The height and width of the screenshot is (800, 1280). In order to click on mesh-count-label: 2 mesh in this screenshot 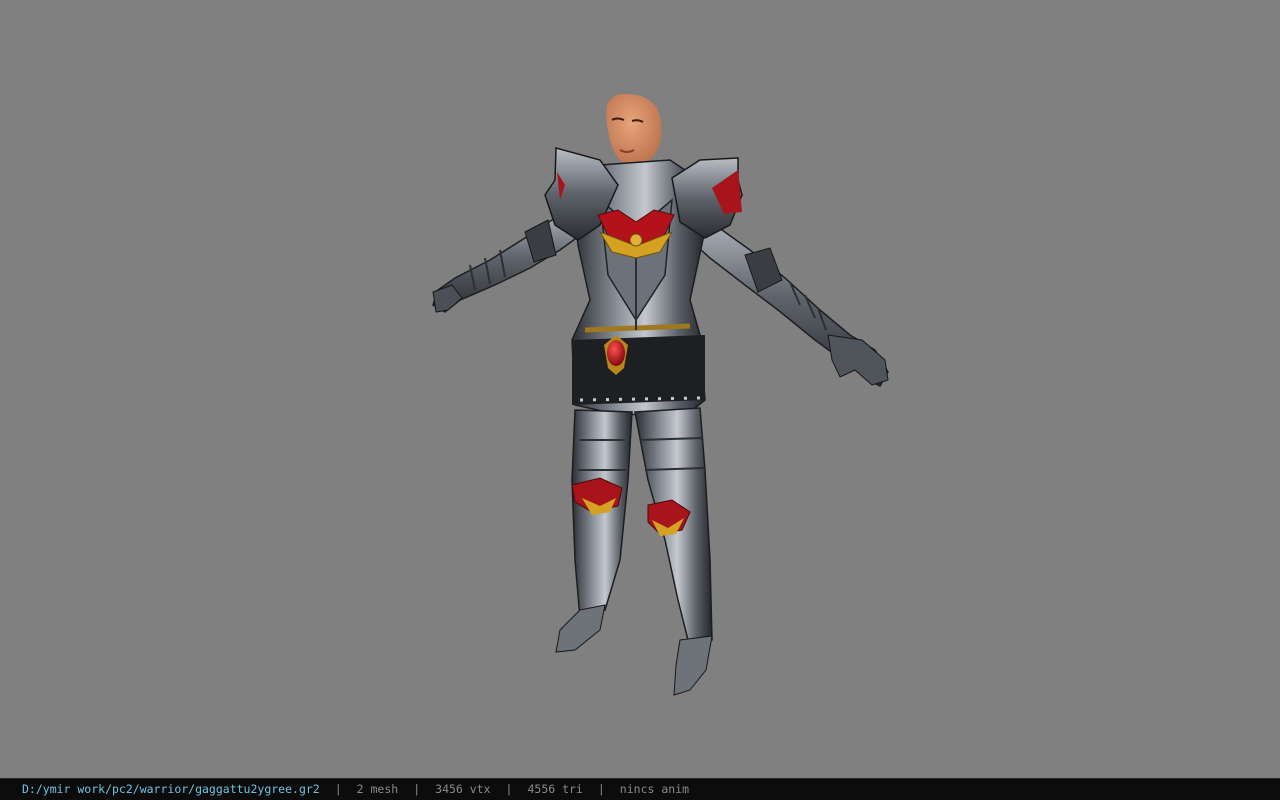, I will do `click(377, 789)`.